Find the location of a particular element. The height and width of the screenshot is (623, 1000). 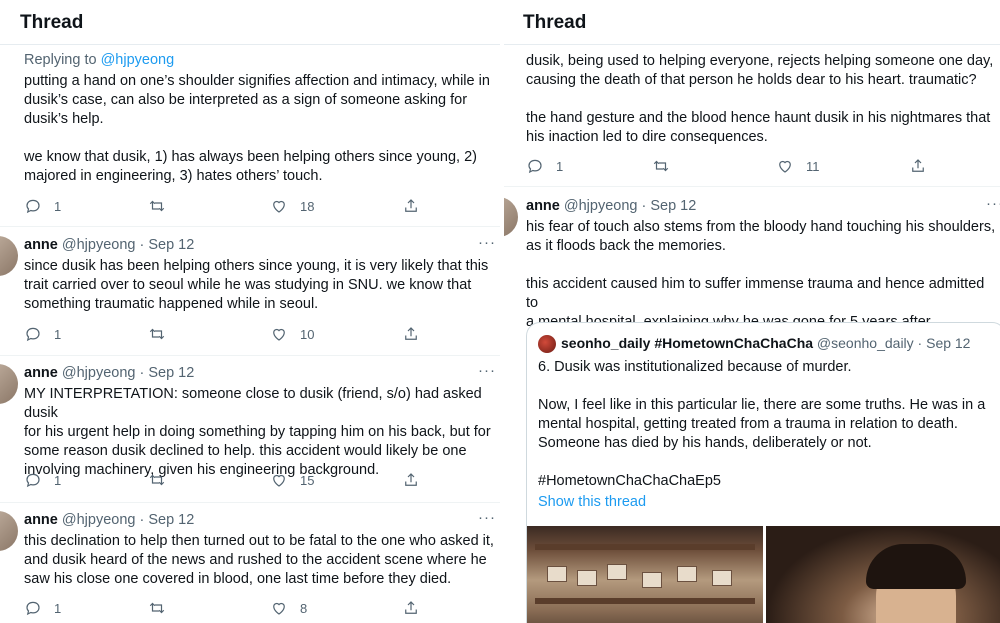

tweet-actions: 1 8 is located at coordinates (259, 609).